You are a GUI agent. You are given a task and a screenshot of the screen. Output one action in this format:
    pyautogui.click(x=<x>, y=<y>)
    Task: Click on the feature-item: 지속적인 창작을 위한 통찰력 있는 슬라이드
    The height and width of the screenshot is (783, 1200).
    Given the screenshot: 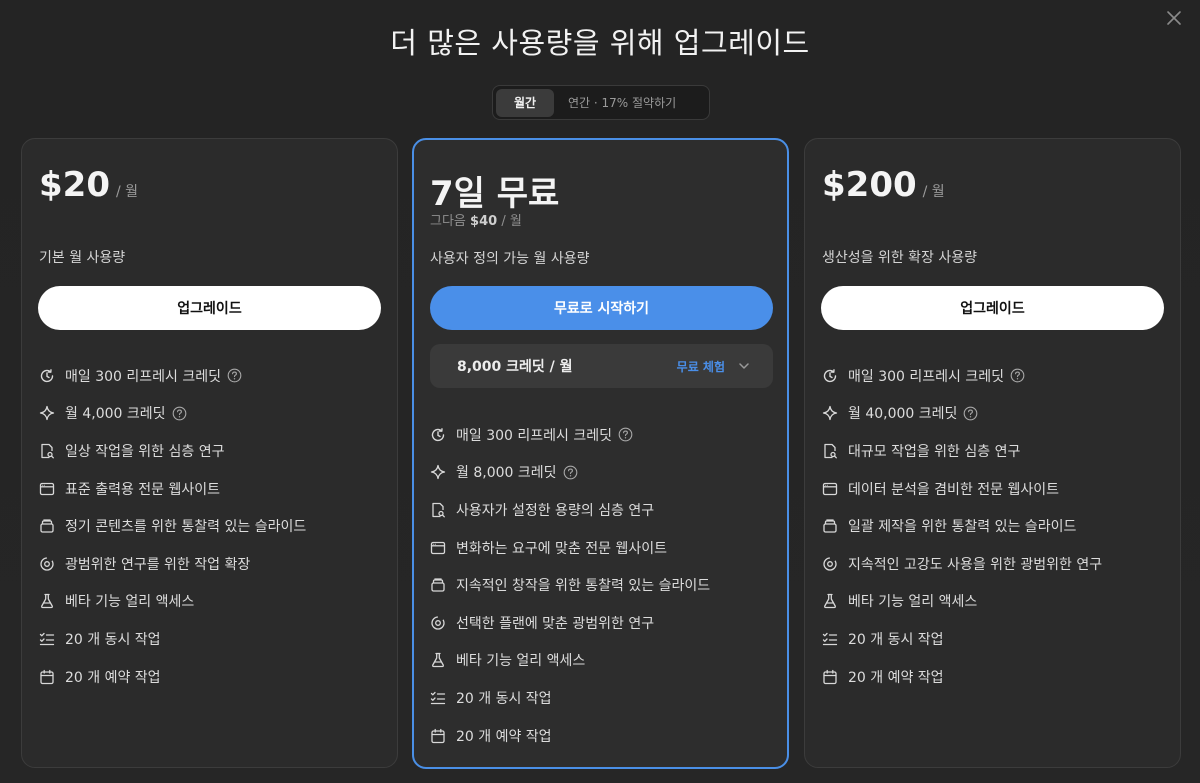 What is the action you would take?
    pyautogui.click(x=570, y=585)
    